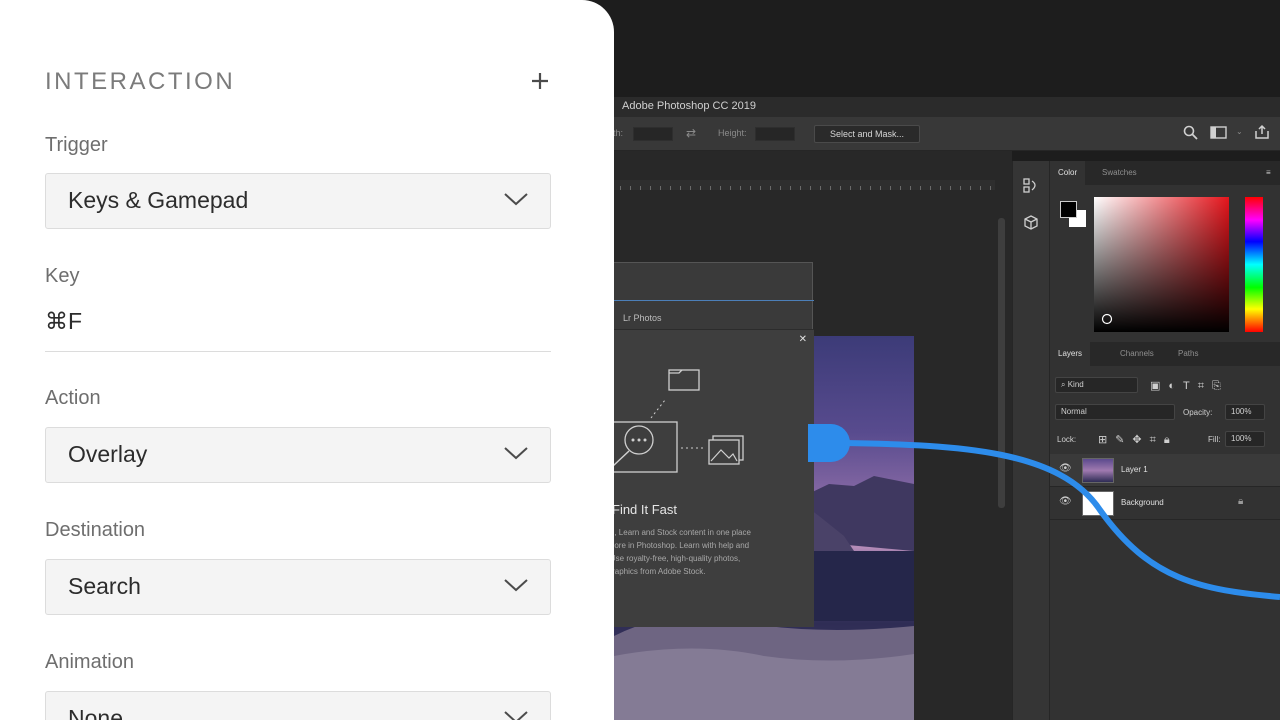 Image resolution: width=1280 pixels, height=720 pixels. I want to click on action-value: Overlay, so click(108, 454).